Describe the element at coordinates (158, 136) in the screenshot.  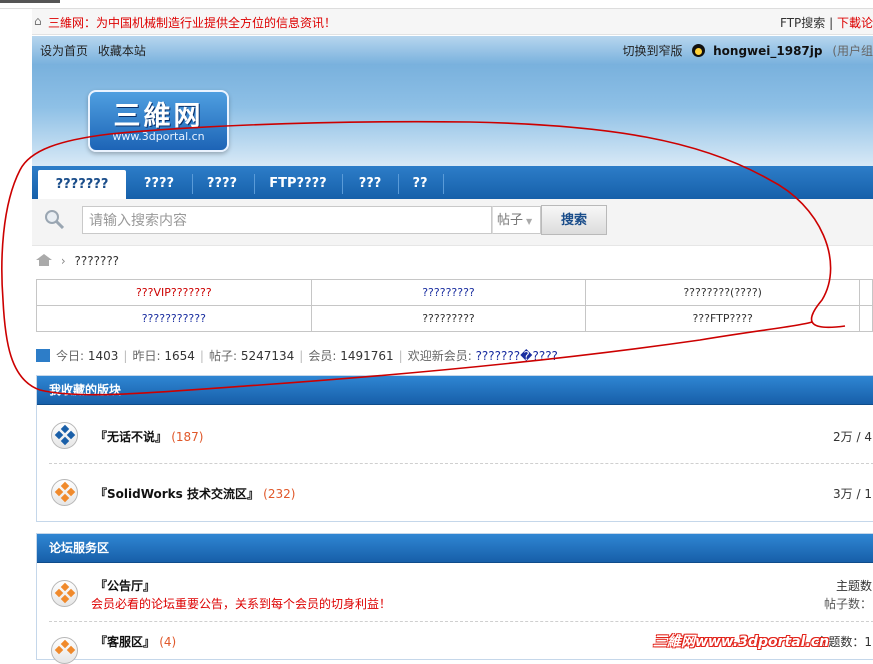
I see `logo-url: www.3dportal.cn` at that location.